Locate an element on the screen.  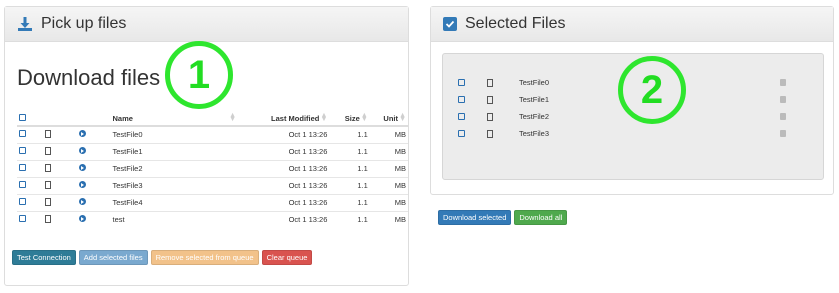
files-table-header: Name ▲ ▼ Last Modified ▲ ▼ Size ▲ ▼ Unit ▲ ▼ is located at coordinates (212, 119).